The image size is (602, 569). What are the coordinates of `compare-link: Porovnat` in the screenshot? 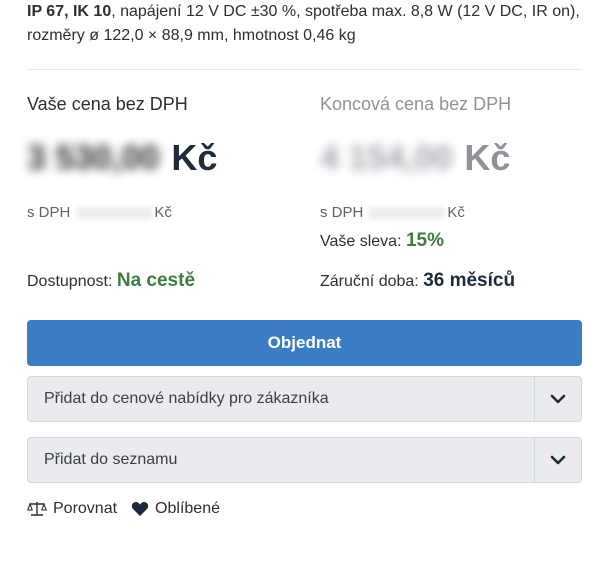 It's located at (72, 509).